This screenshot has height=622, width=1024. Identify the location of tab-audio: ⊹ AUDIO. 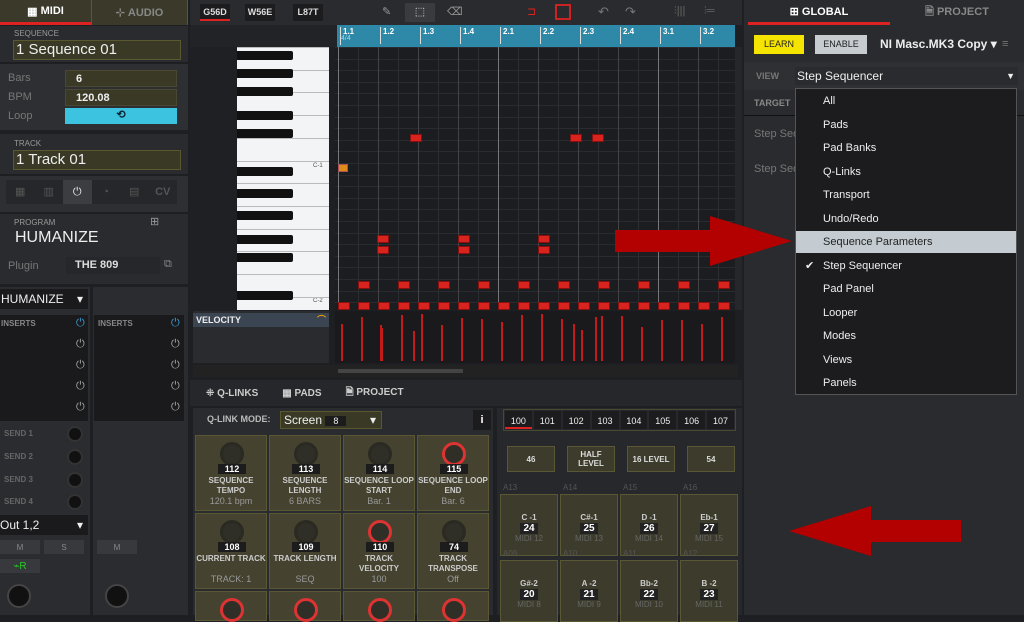
(140, 12).